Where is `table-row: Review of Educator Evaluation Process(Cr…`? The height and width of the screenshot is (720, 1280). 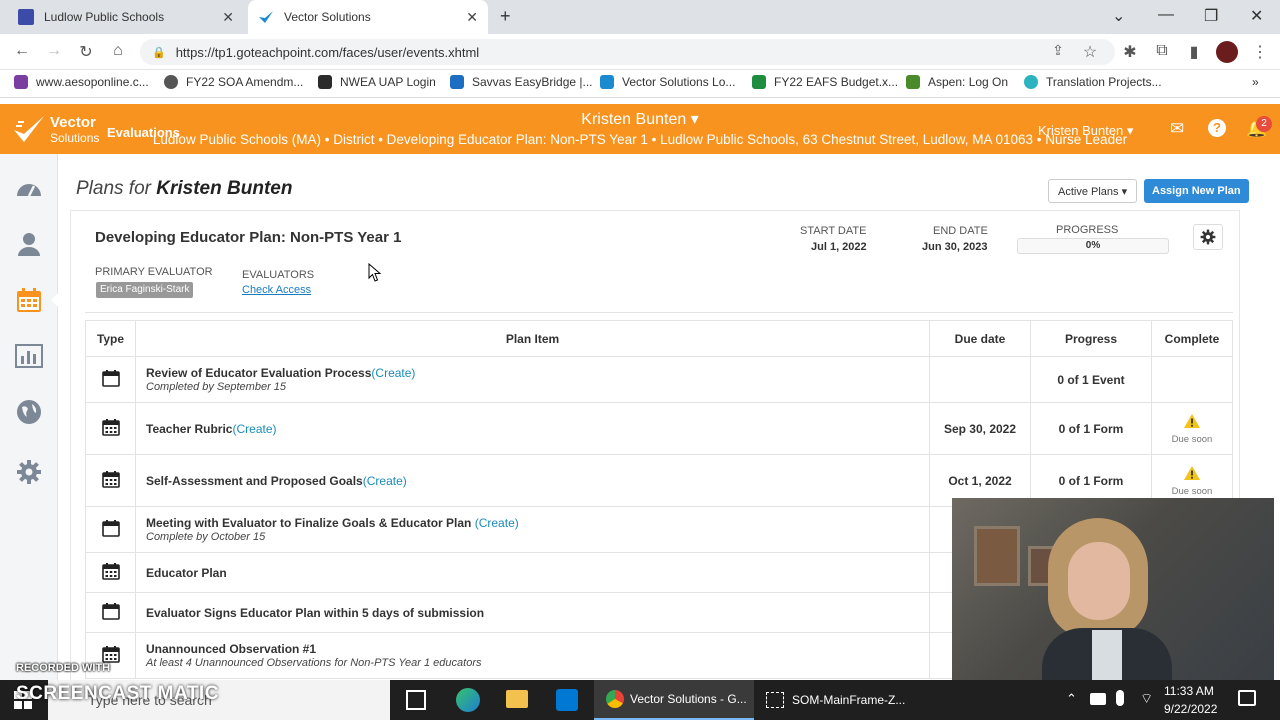 table-row: Review of Educator Evaluation Process(Cr… is located at coordinates (659, 379).